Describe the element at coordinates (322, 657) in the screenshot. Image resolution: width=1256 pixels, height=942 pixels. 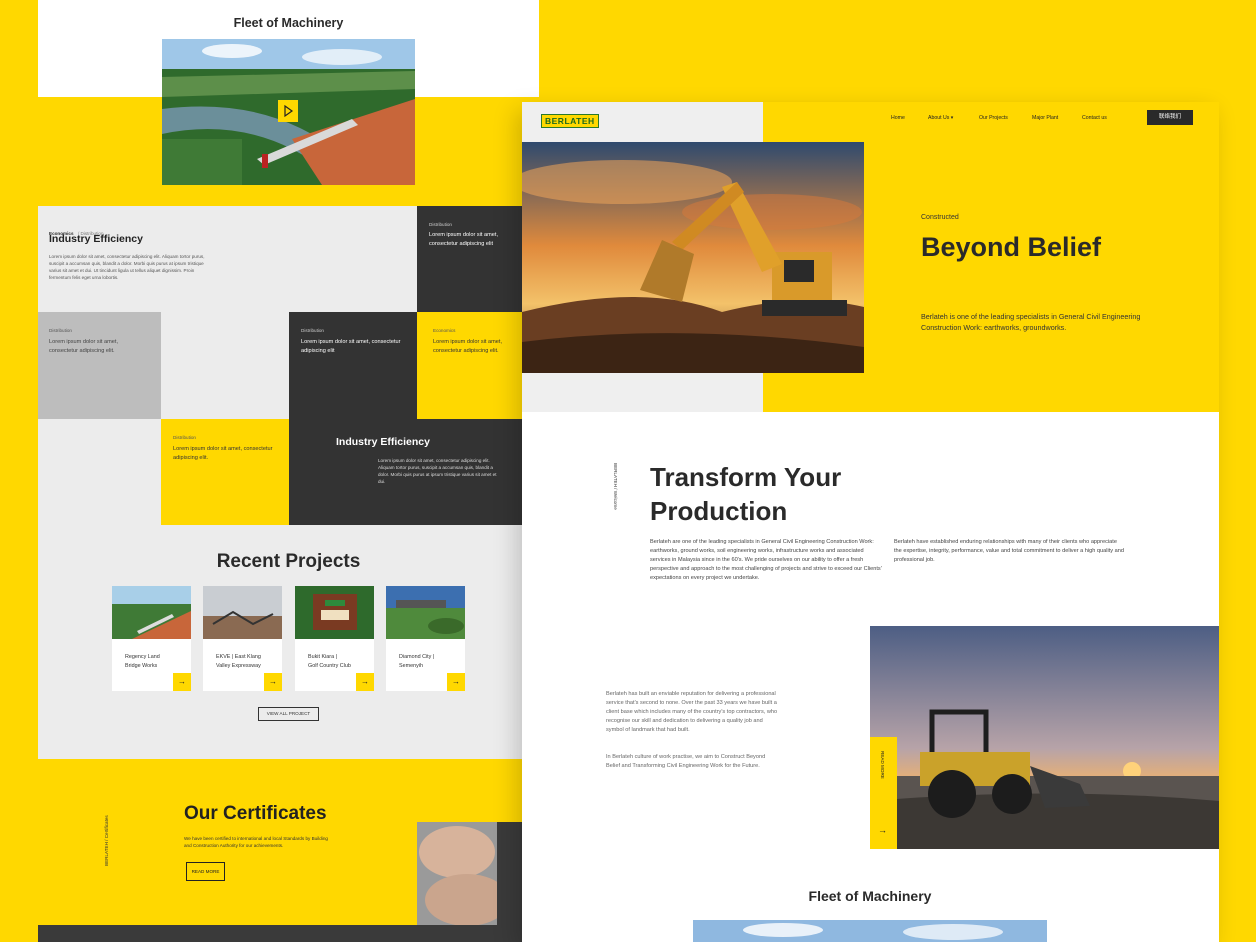
I see `project-name: Bukit Kiara |` at that location.